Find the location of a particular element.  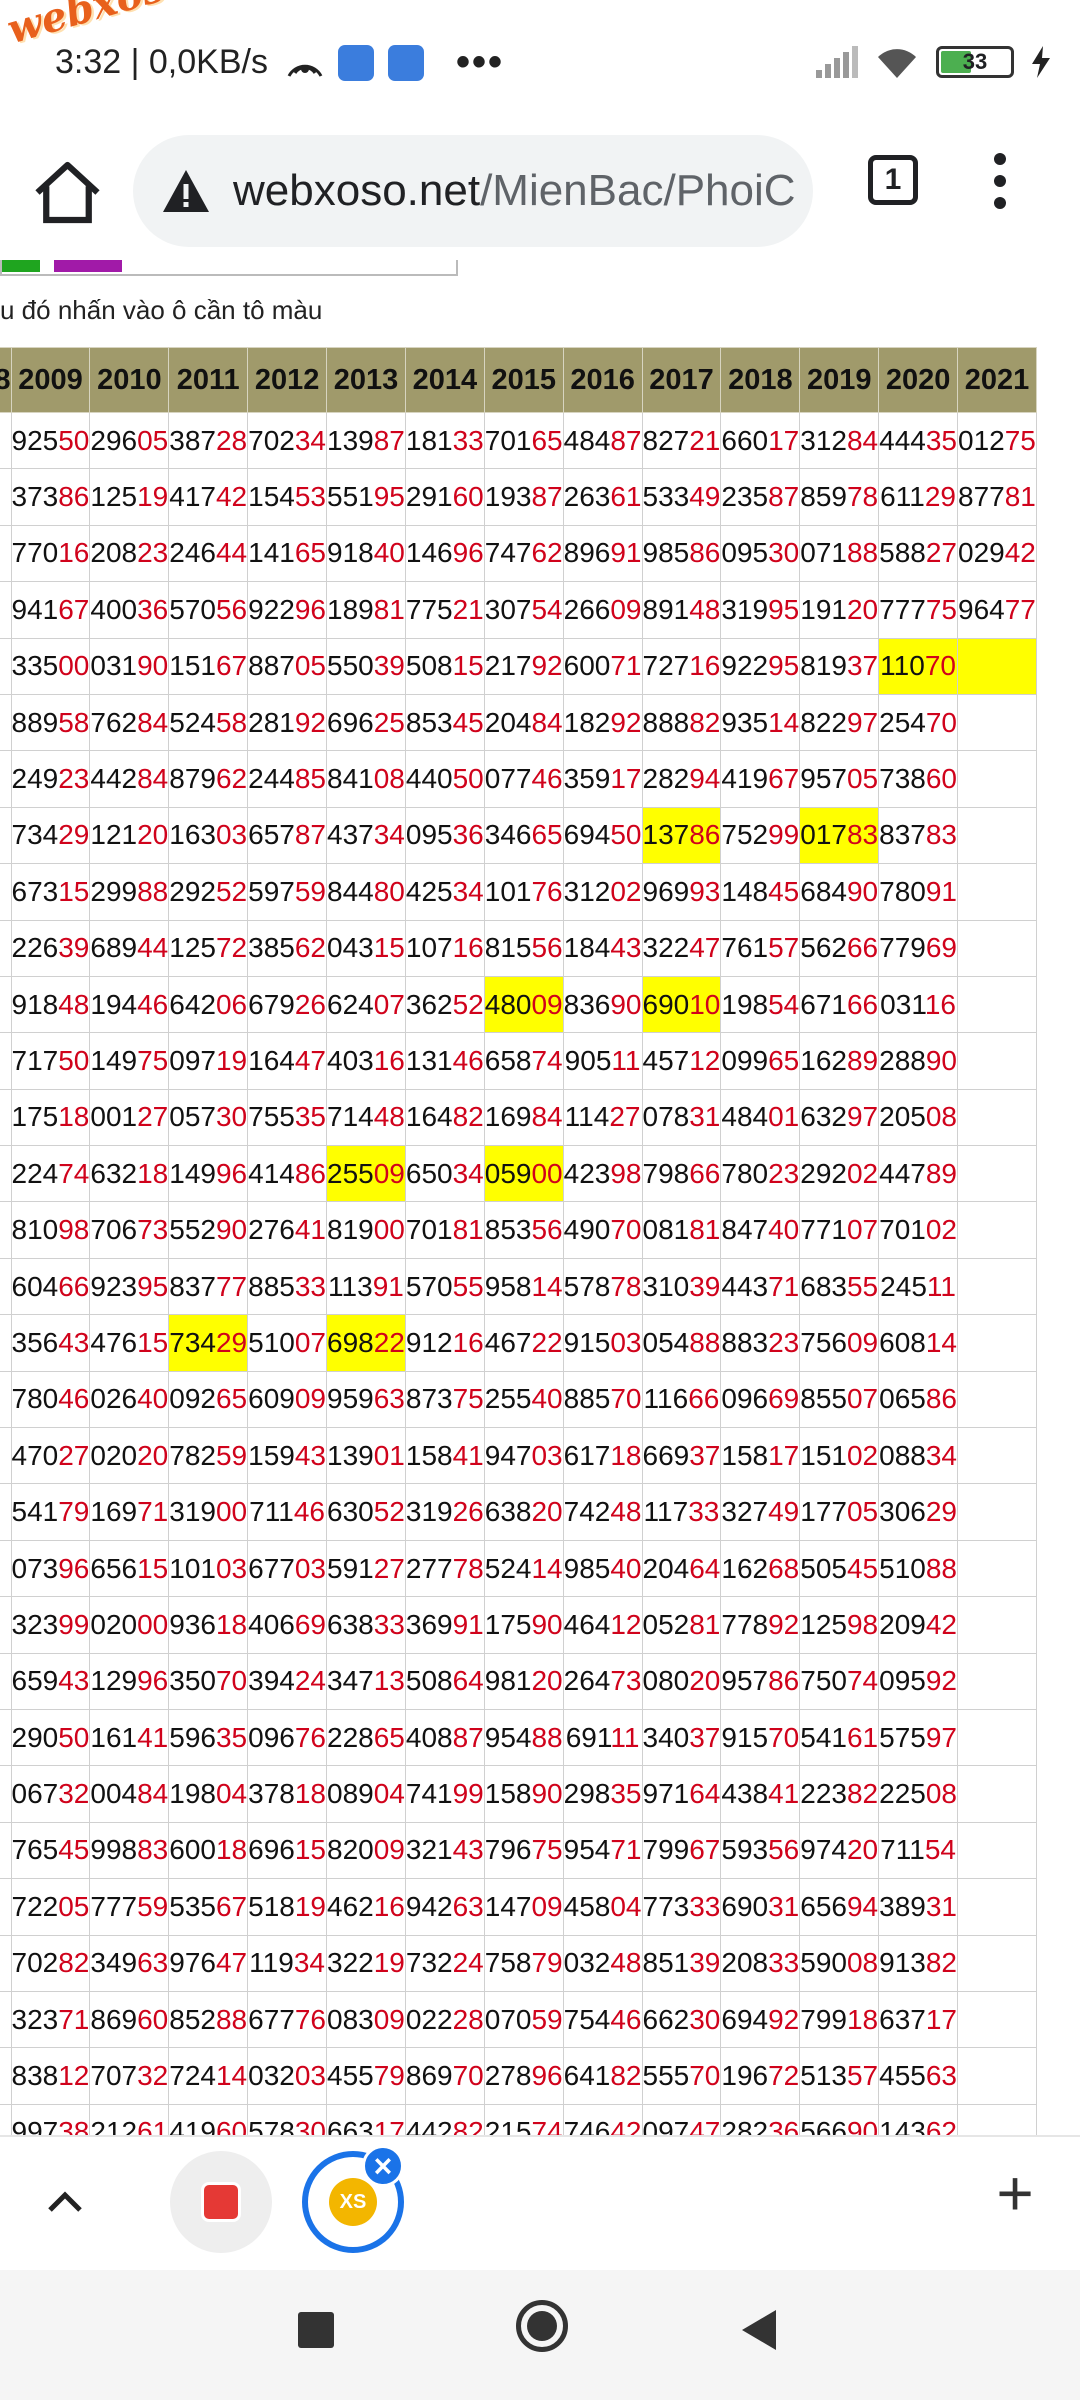

result-cell: 75879 is located at coordinates (523, 1963).